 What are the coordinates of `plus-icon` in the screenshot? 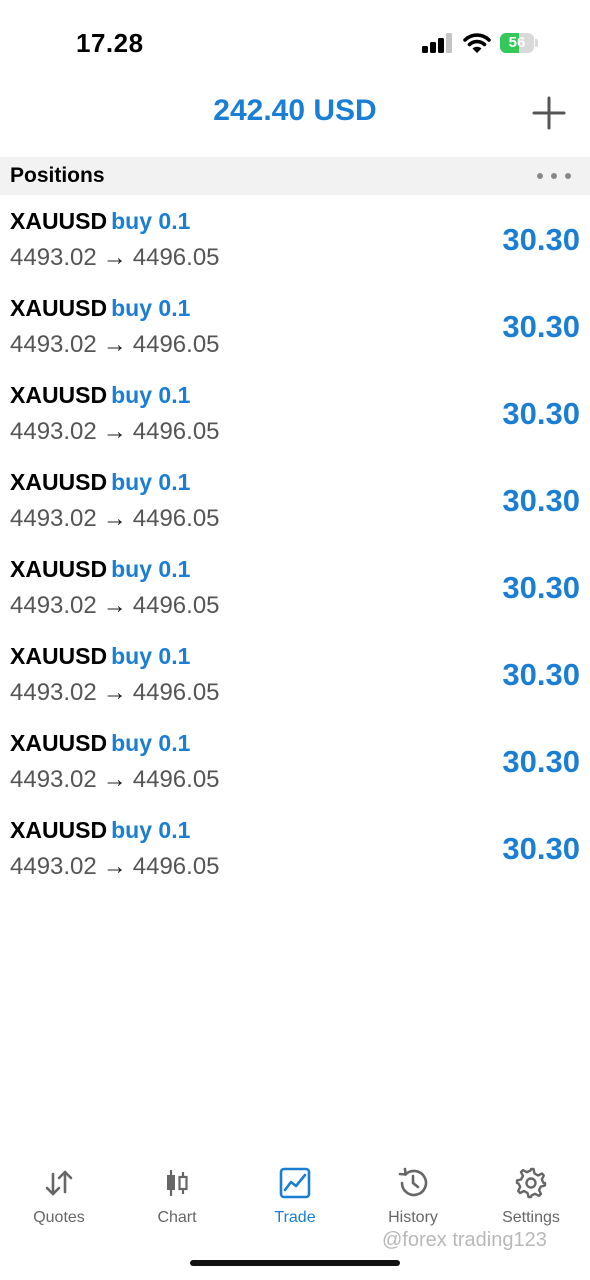 It's located at (549, 113).